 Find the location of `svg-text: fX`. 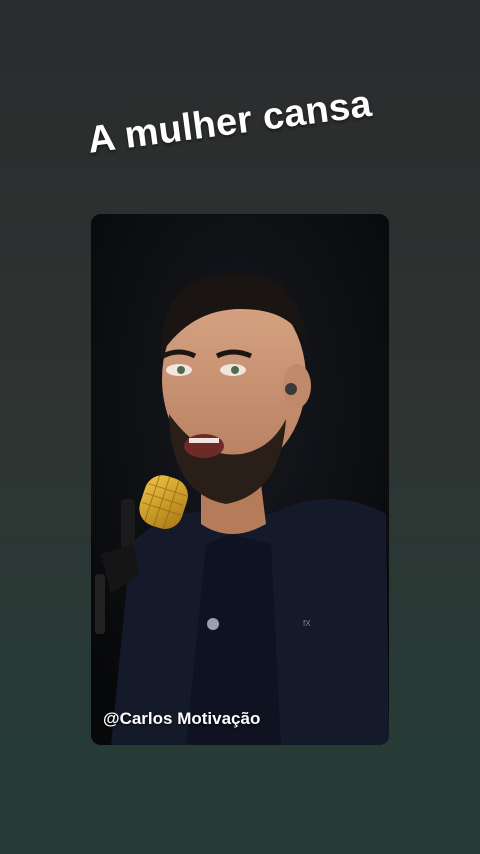

svg-text: fX is located at coordinates (307, 623).